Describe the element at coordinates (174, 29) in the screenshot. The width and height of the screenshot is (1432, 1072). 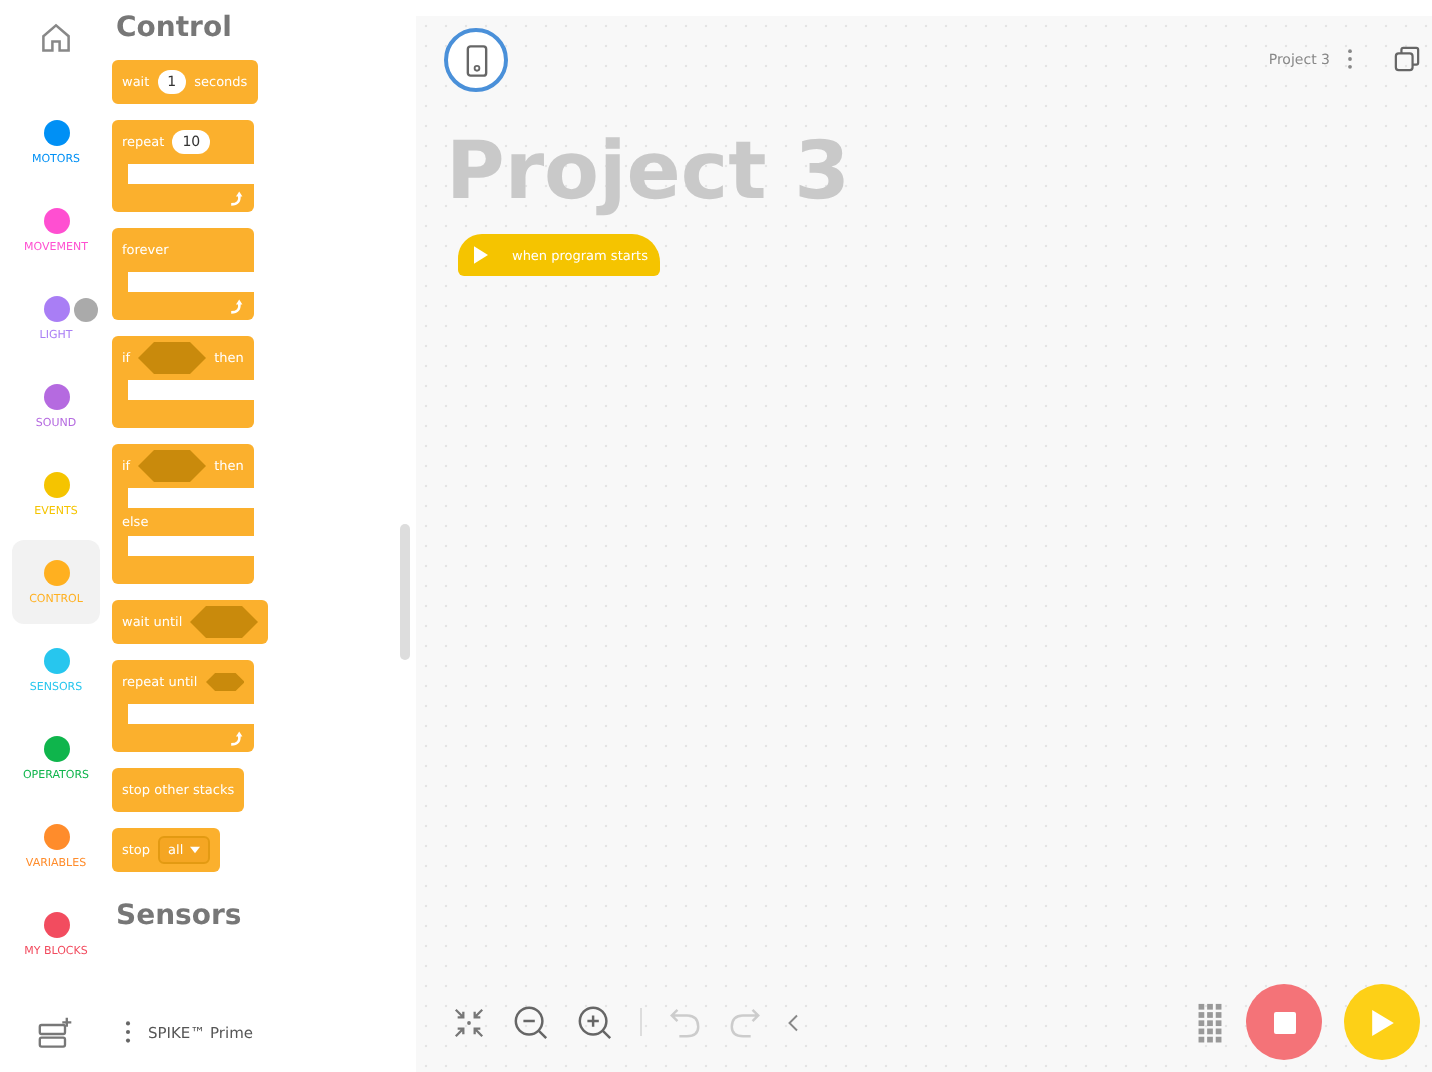
I see `category-heading: Control` at that location.